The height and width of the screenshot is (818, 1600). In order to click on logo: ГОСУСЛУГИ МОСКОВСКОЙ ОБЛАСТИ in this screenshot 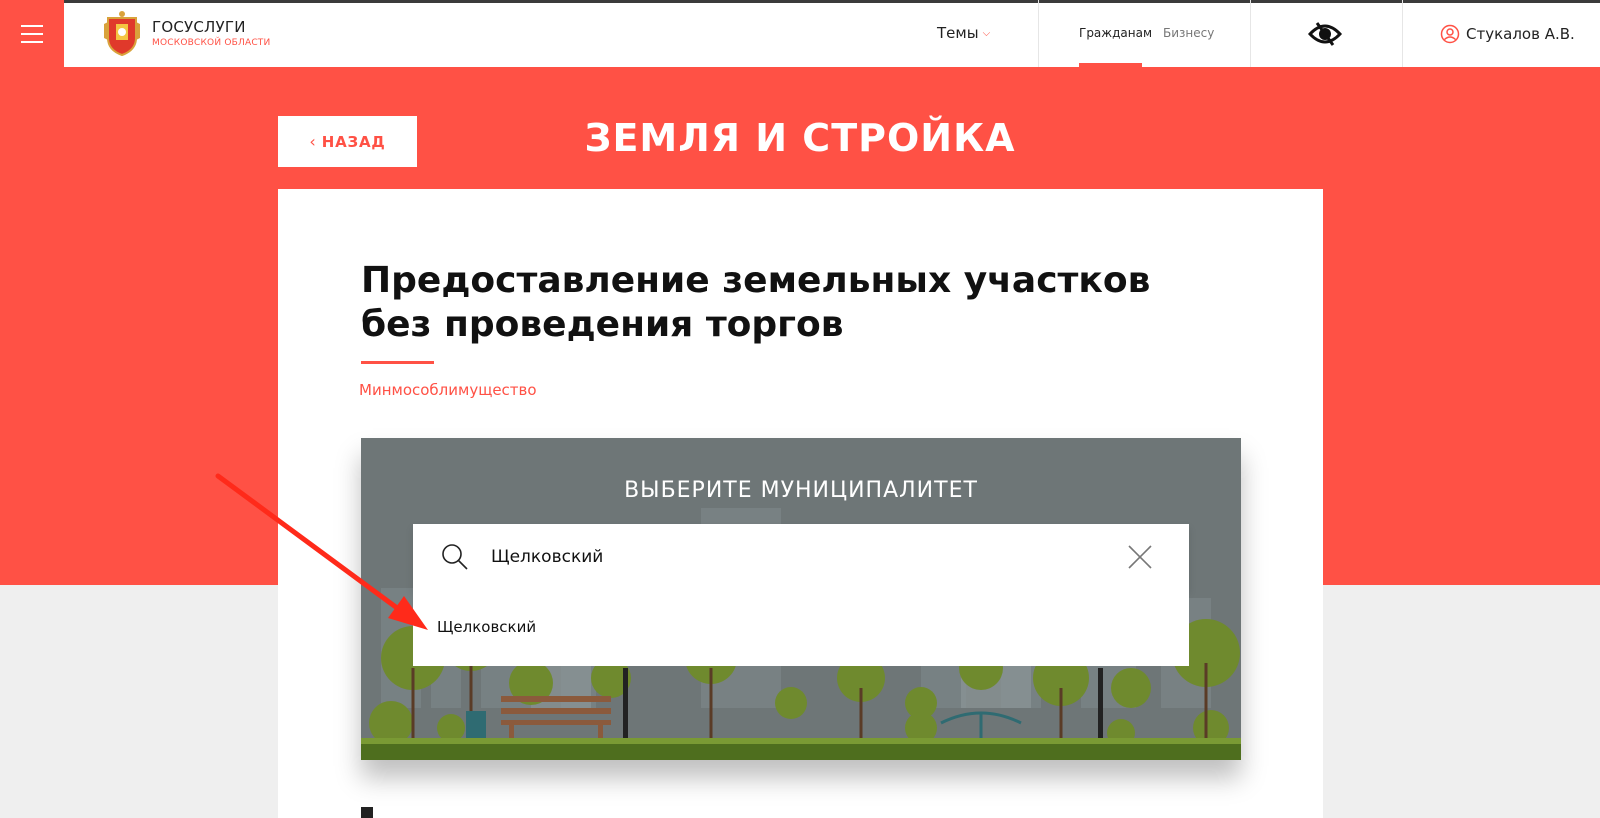, I will do `click(187, 33)`.